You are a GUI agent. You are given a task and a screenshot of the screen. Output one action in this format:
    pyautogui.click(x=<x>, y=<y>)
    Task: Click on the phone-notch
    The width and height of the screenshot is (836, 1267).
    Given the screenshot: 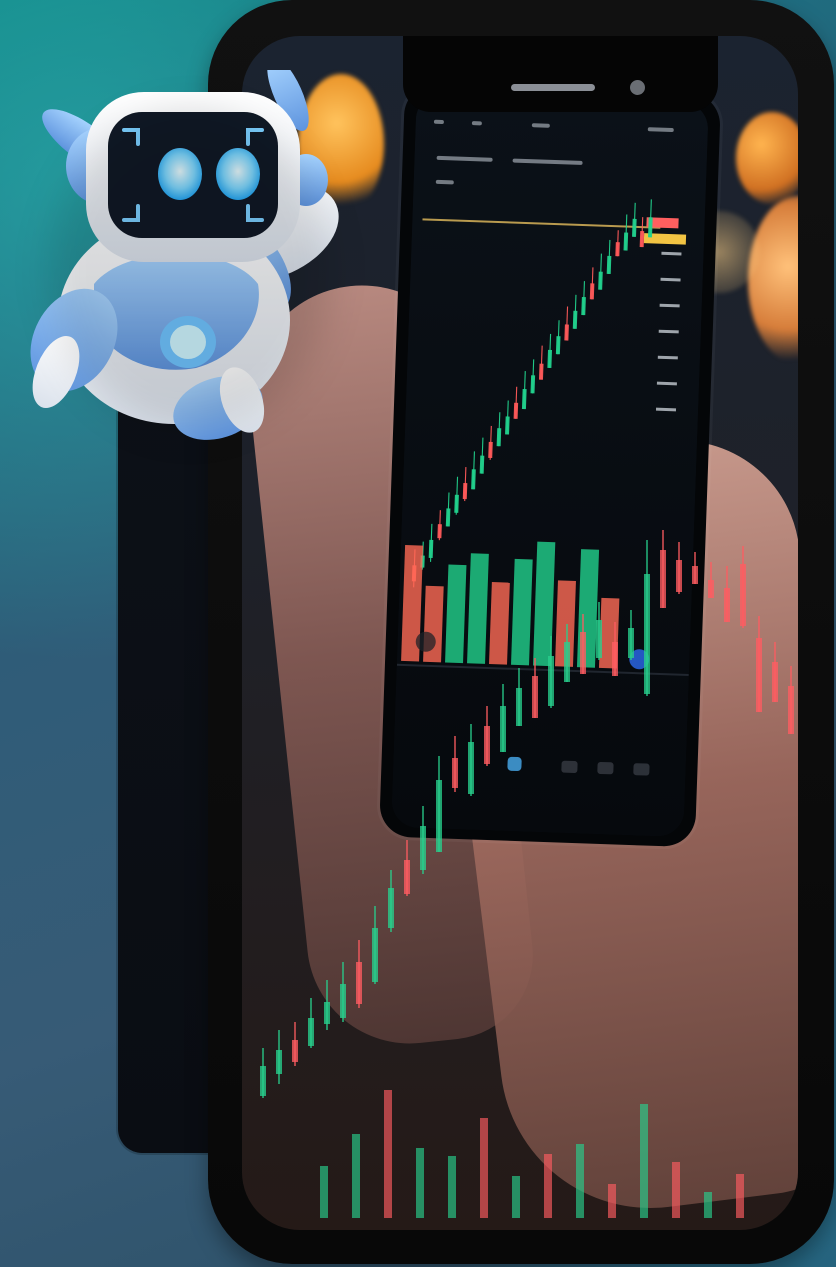 What is the action you would take?
    pyautogui.click(x=560, y=74)
    